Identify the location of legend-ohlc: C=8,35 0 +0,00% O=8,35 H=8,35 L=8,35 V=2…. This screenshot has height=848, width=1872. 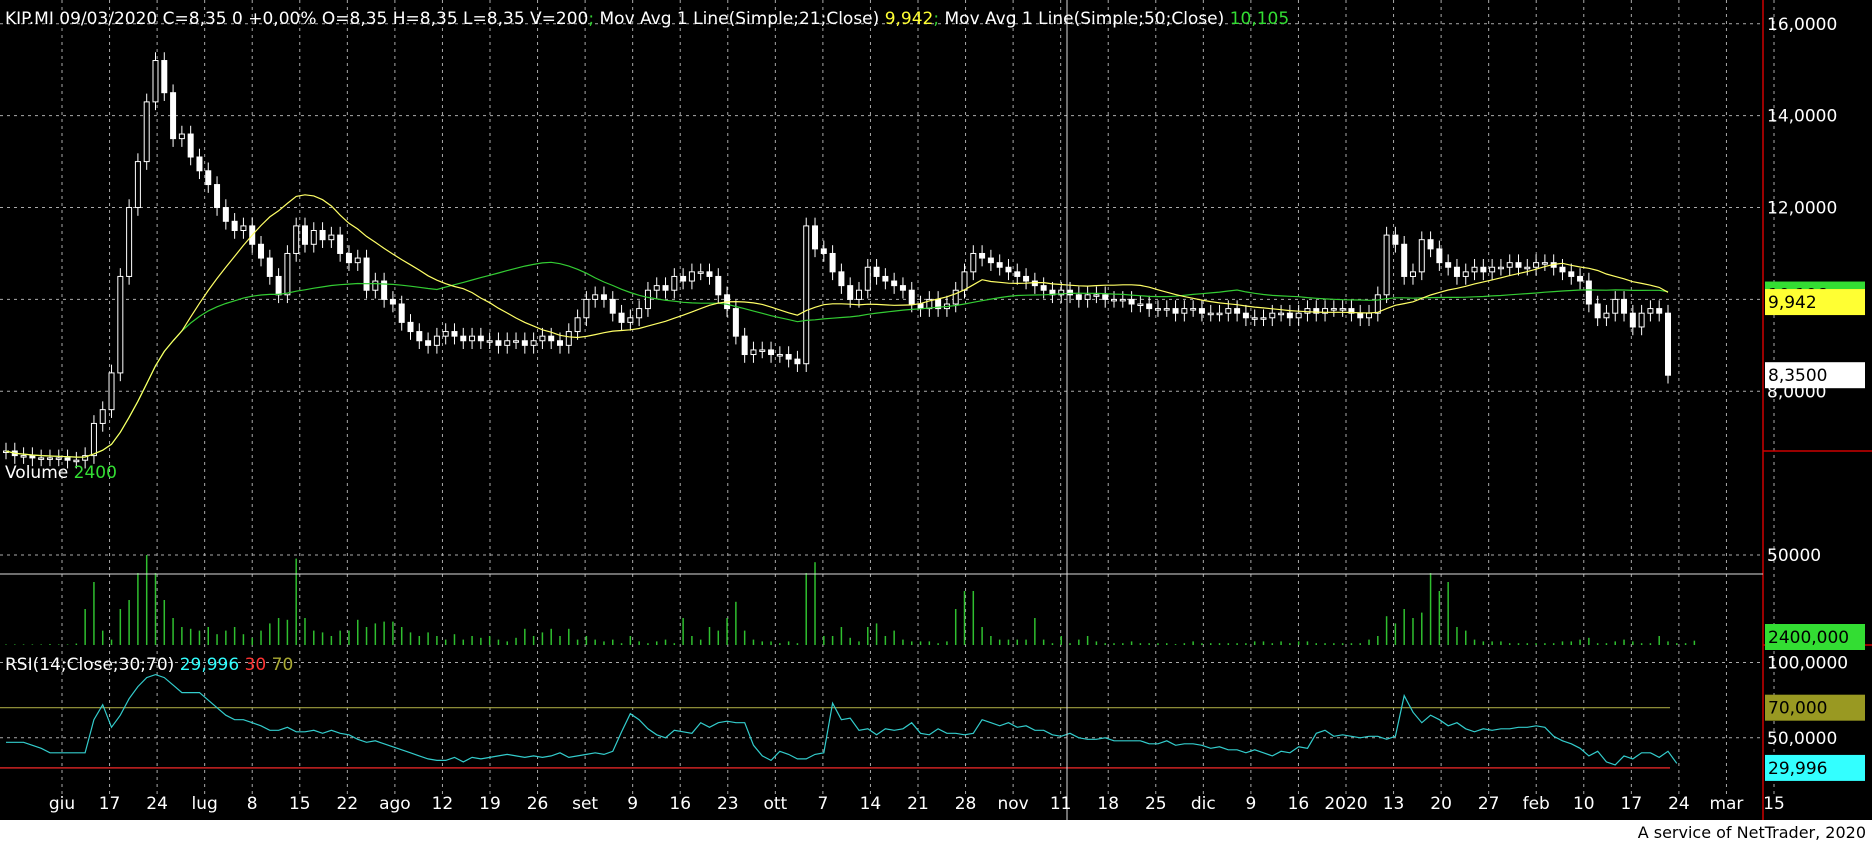
(376, 19).